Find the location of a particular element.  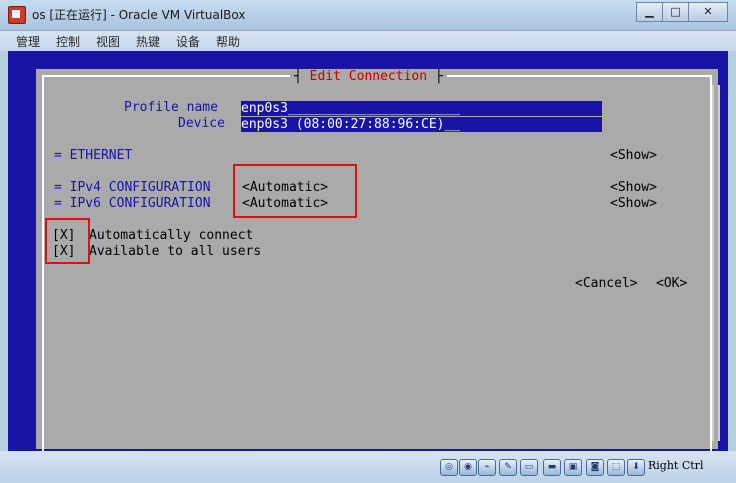

mouse-integration-icon: ⬚ is located at coordinates (616, 467).